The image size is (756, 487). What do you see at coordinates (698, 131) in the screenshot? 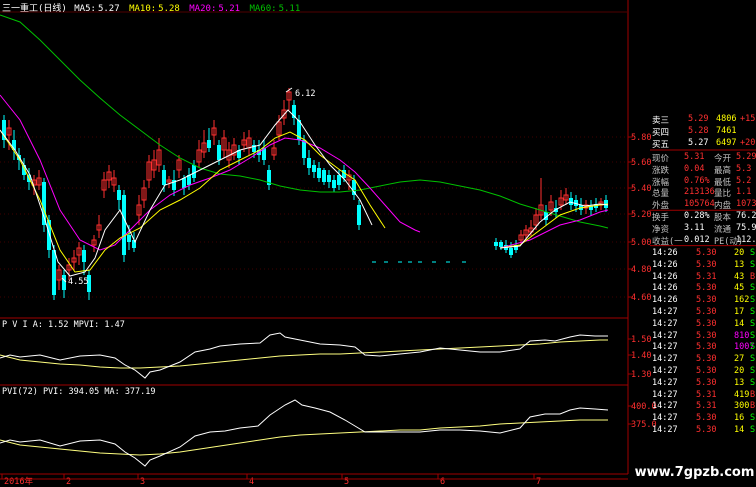
I see `quote-price: 5.28` at bounding box center [698, 131].